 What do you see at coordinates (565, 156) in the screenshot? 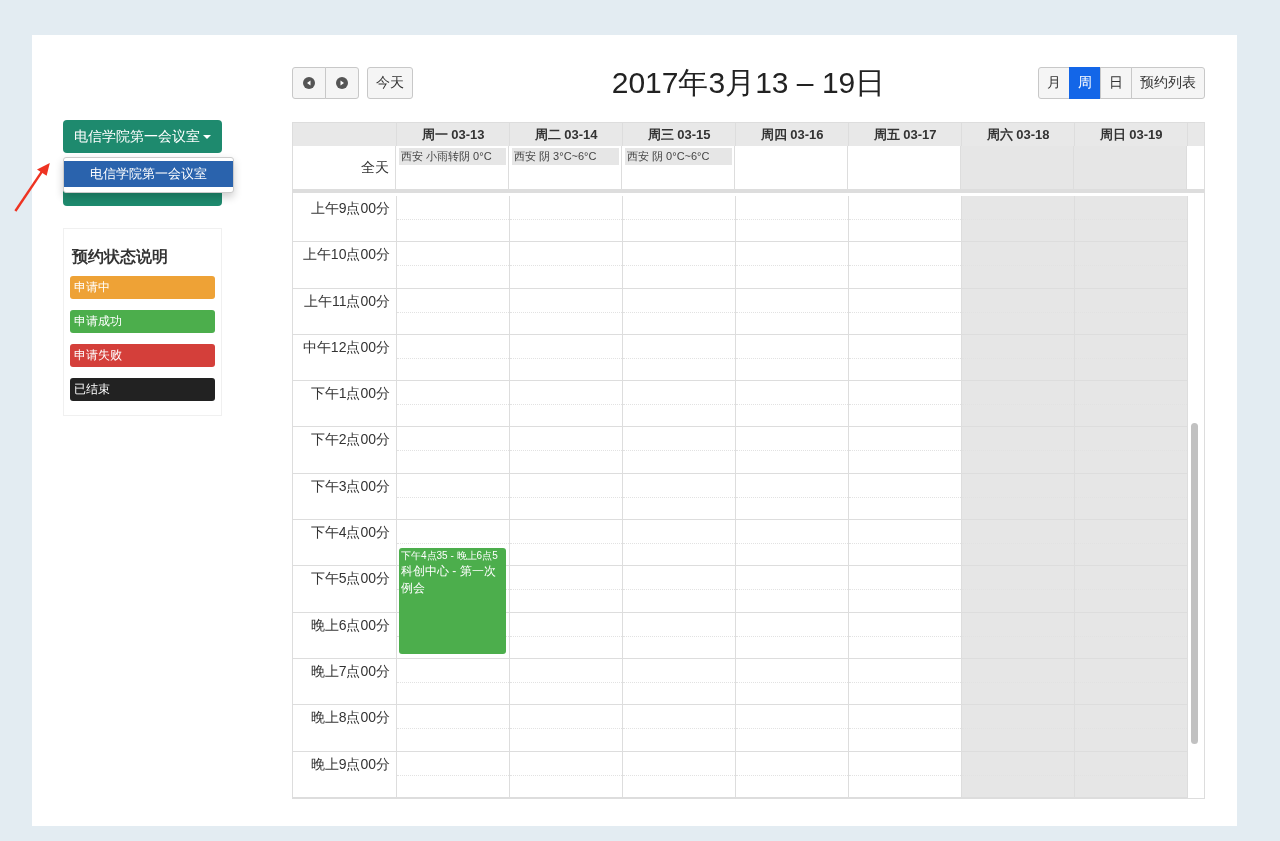
I see `weather-tag: 西安 阴 3°C~6°C` at bounding box center [565, 156].